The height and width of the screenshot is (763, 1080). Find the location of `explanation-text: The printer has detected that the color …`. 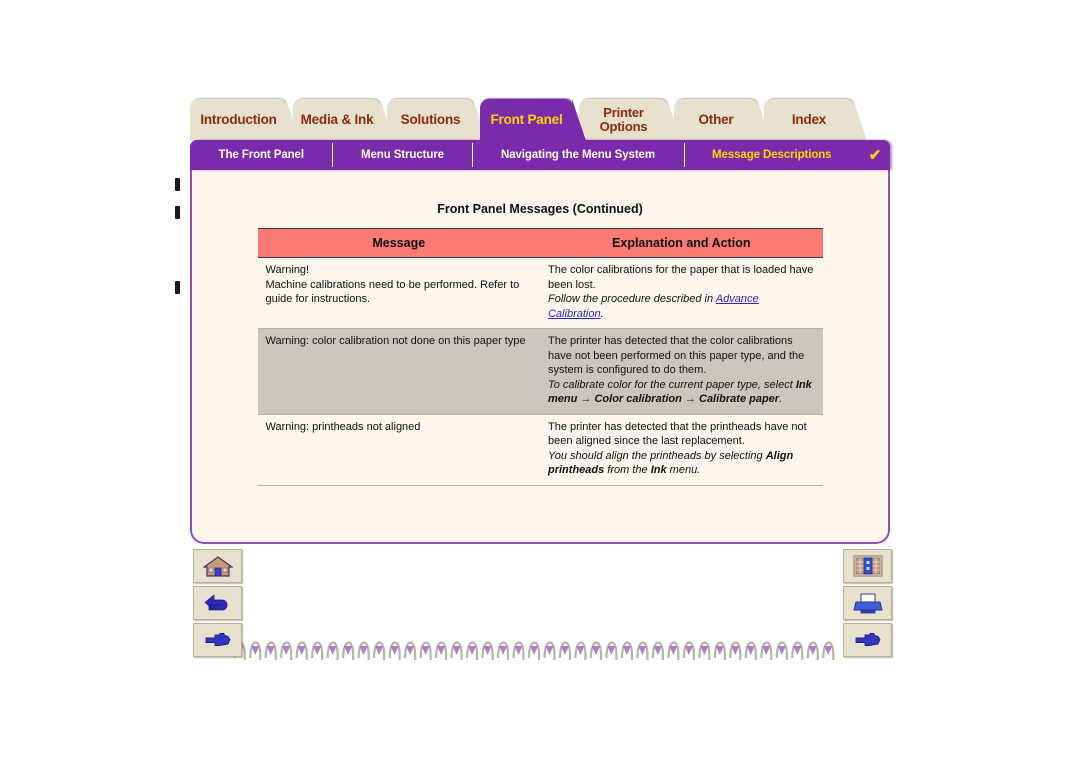

explanation-text: The printer has detected that the color … is located at coordinates (676, 356).